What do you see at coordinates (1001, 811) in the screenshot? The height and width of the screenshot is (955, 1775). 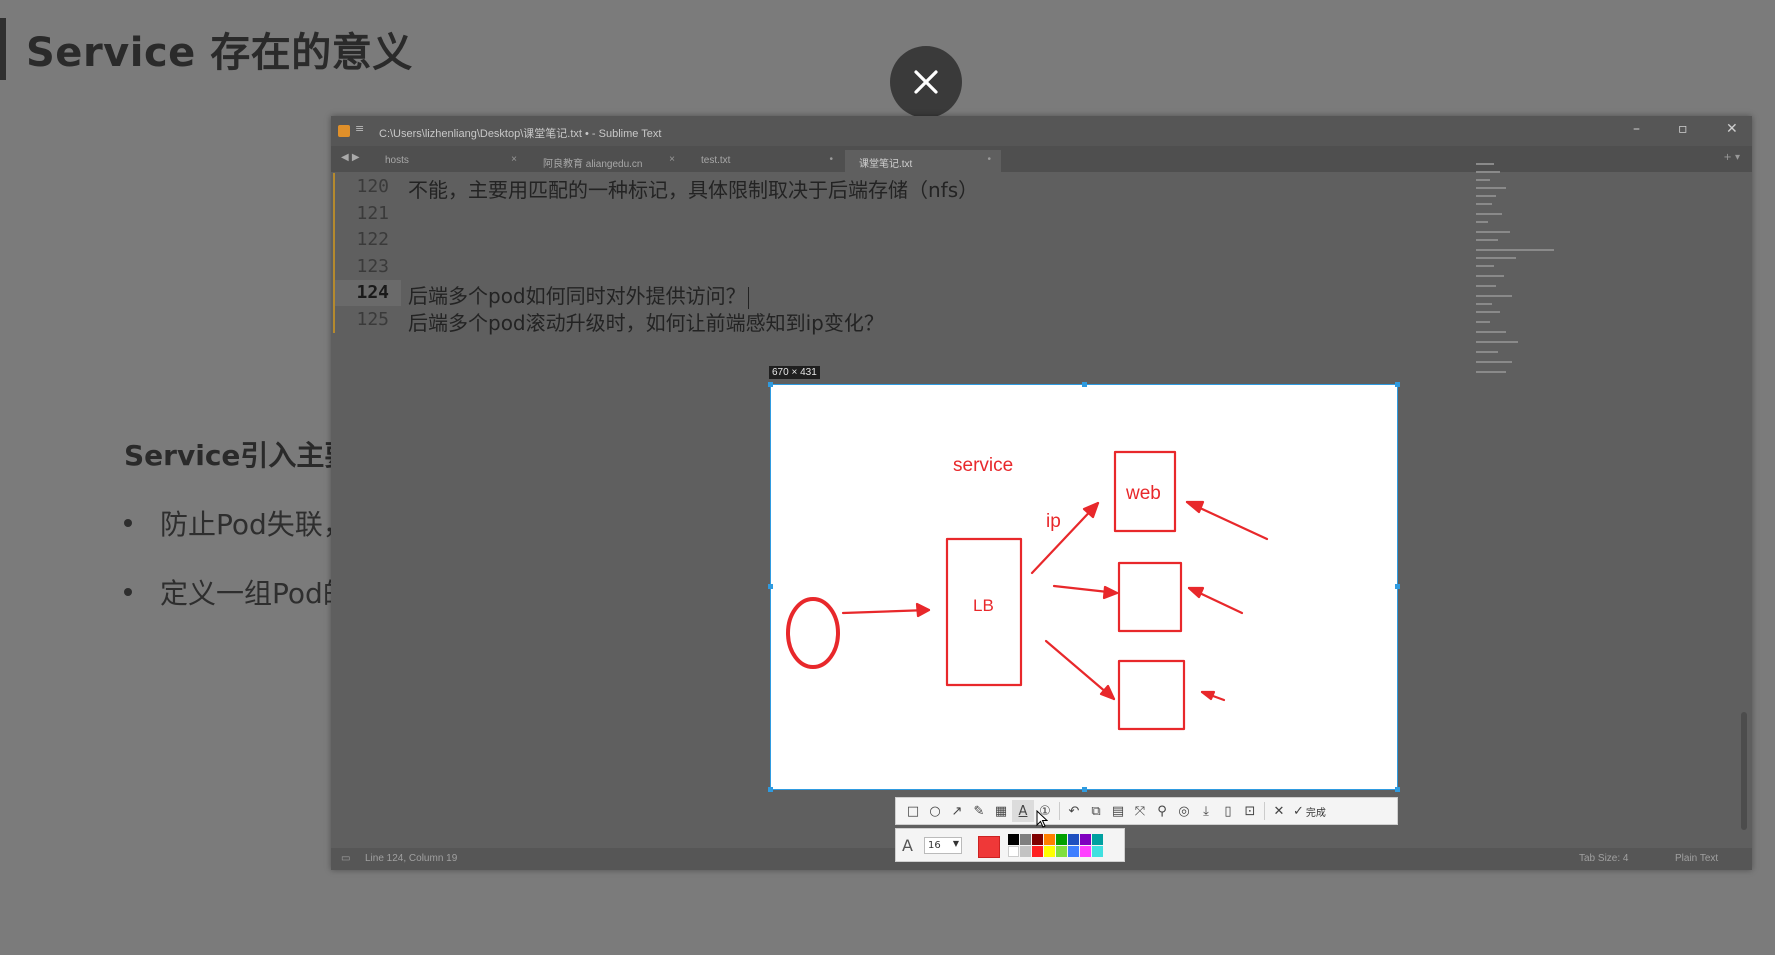 I see `mosaic-icon: ▦` at bounding box center [1001, 811].